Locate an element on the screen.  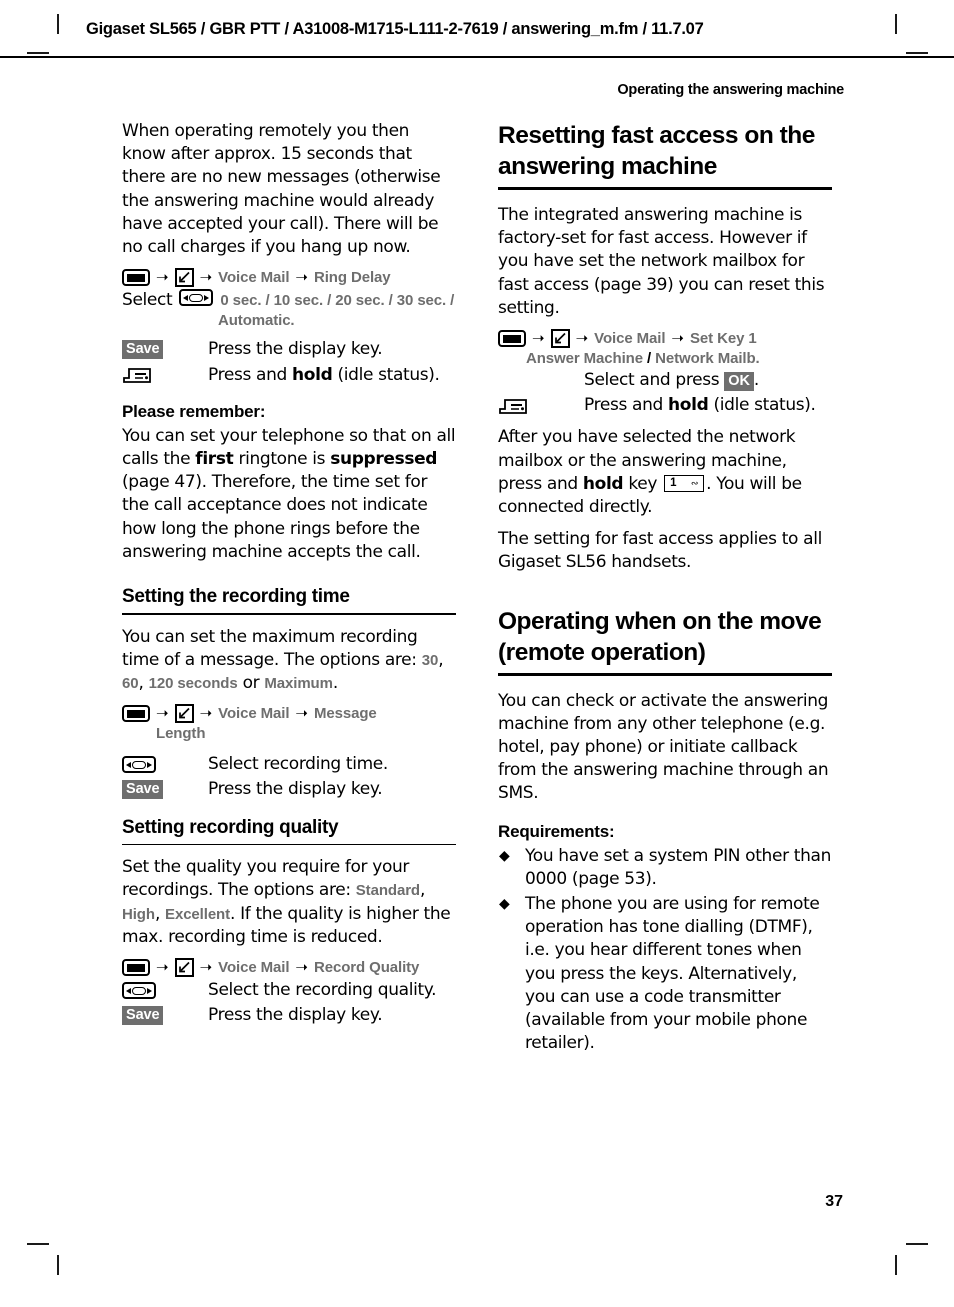
crop-mark-bottom-left-vertical is located at coordinates (58, 1265).